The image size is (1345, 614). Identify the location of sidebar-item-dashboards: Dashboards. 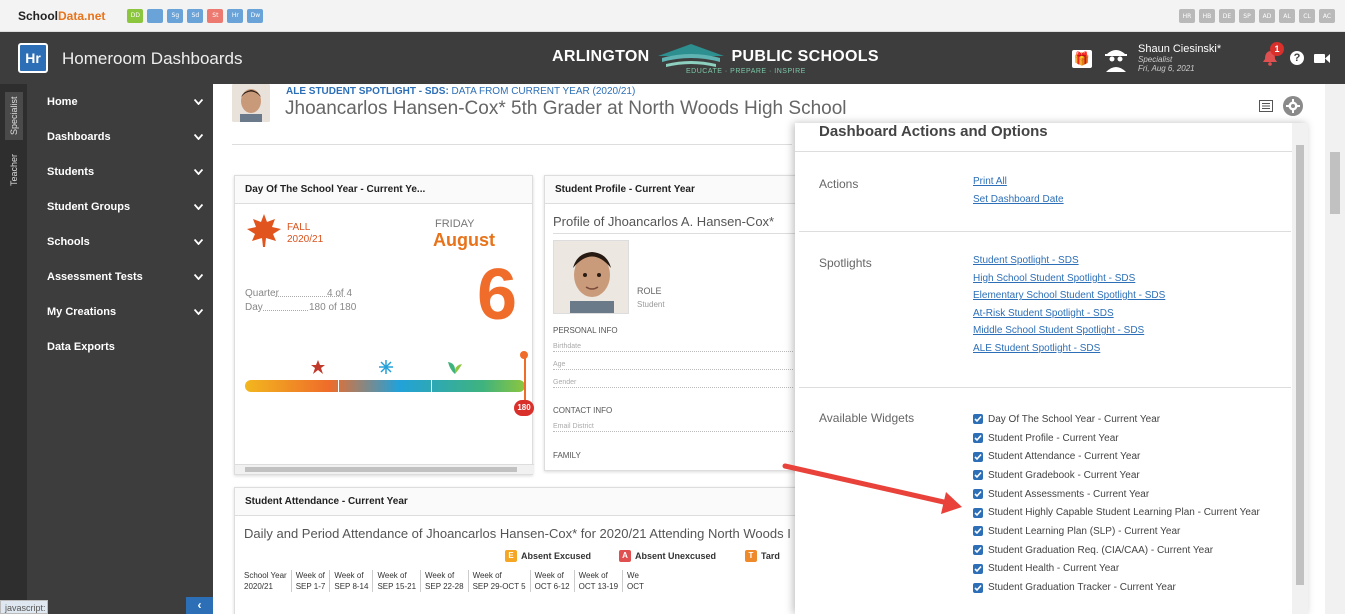
(120, 136).